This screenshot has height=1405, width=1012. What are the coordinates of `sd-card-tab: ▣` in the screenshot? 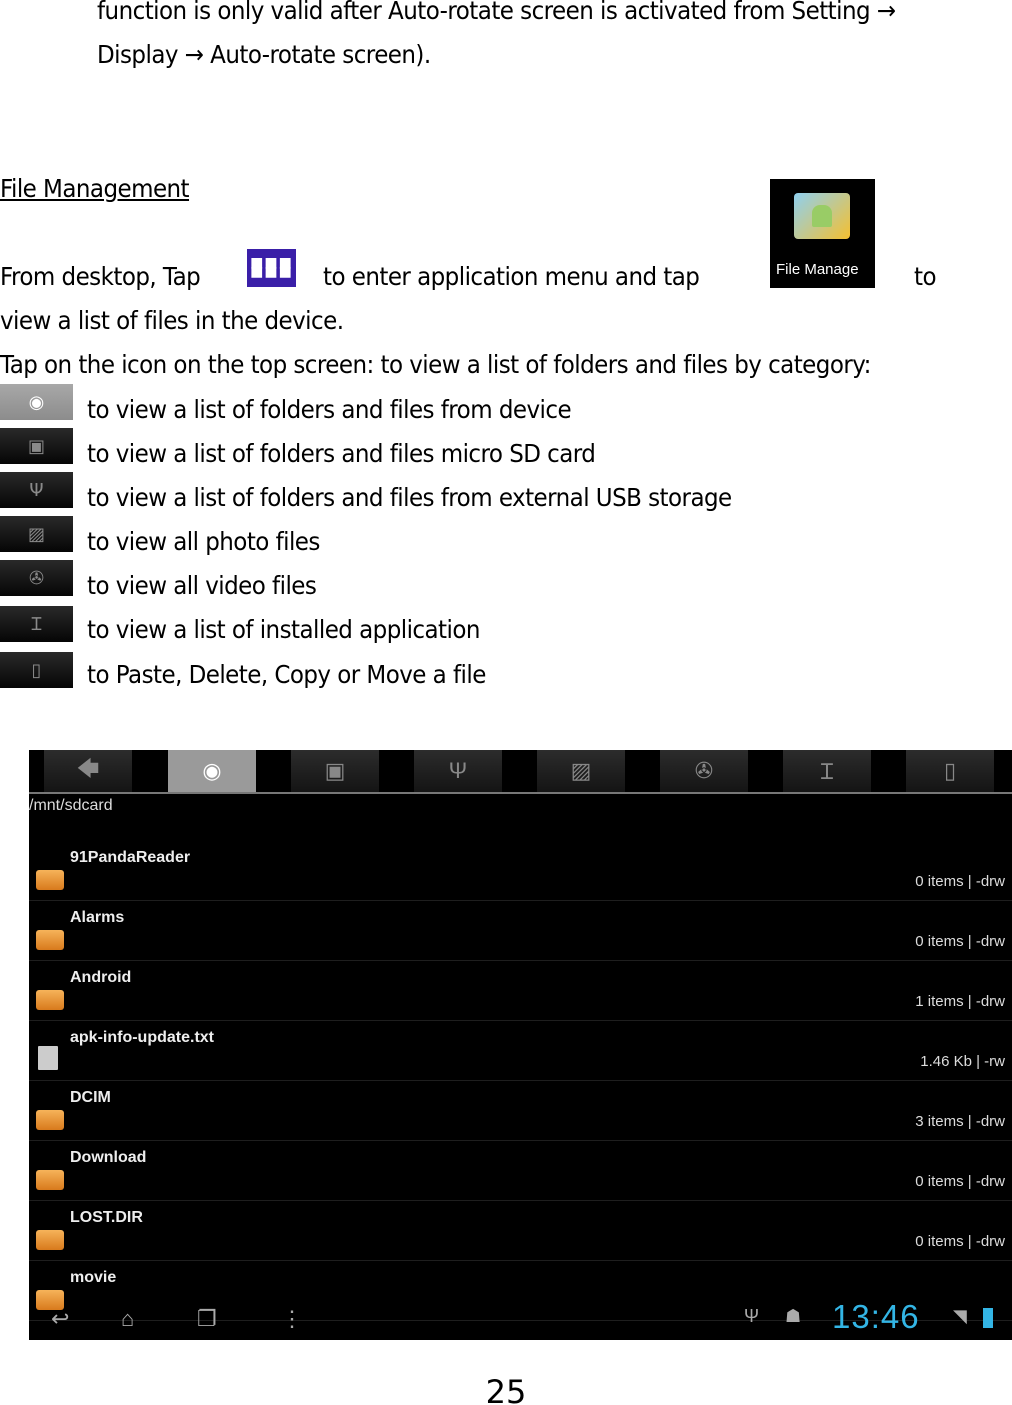 It's located at (335, 771).